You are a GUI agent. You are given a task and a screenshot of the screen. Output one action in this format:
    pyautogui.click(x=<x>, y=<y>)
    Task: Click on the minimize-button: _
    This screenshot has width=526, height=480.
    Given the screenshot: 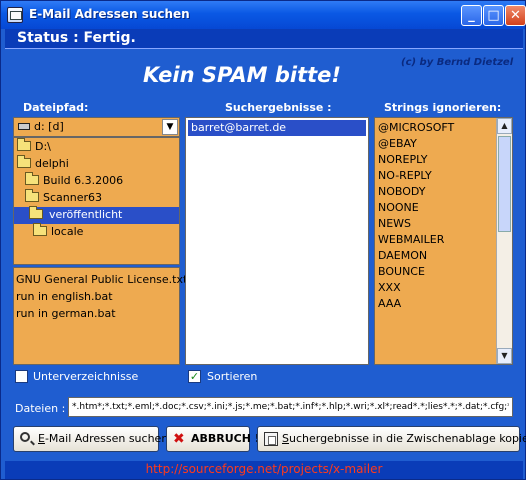 What is the action you would take?
    pyautogui.click(x=471, y=15)
    